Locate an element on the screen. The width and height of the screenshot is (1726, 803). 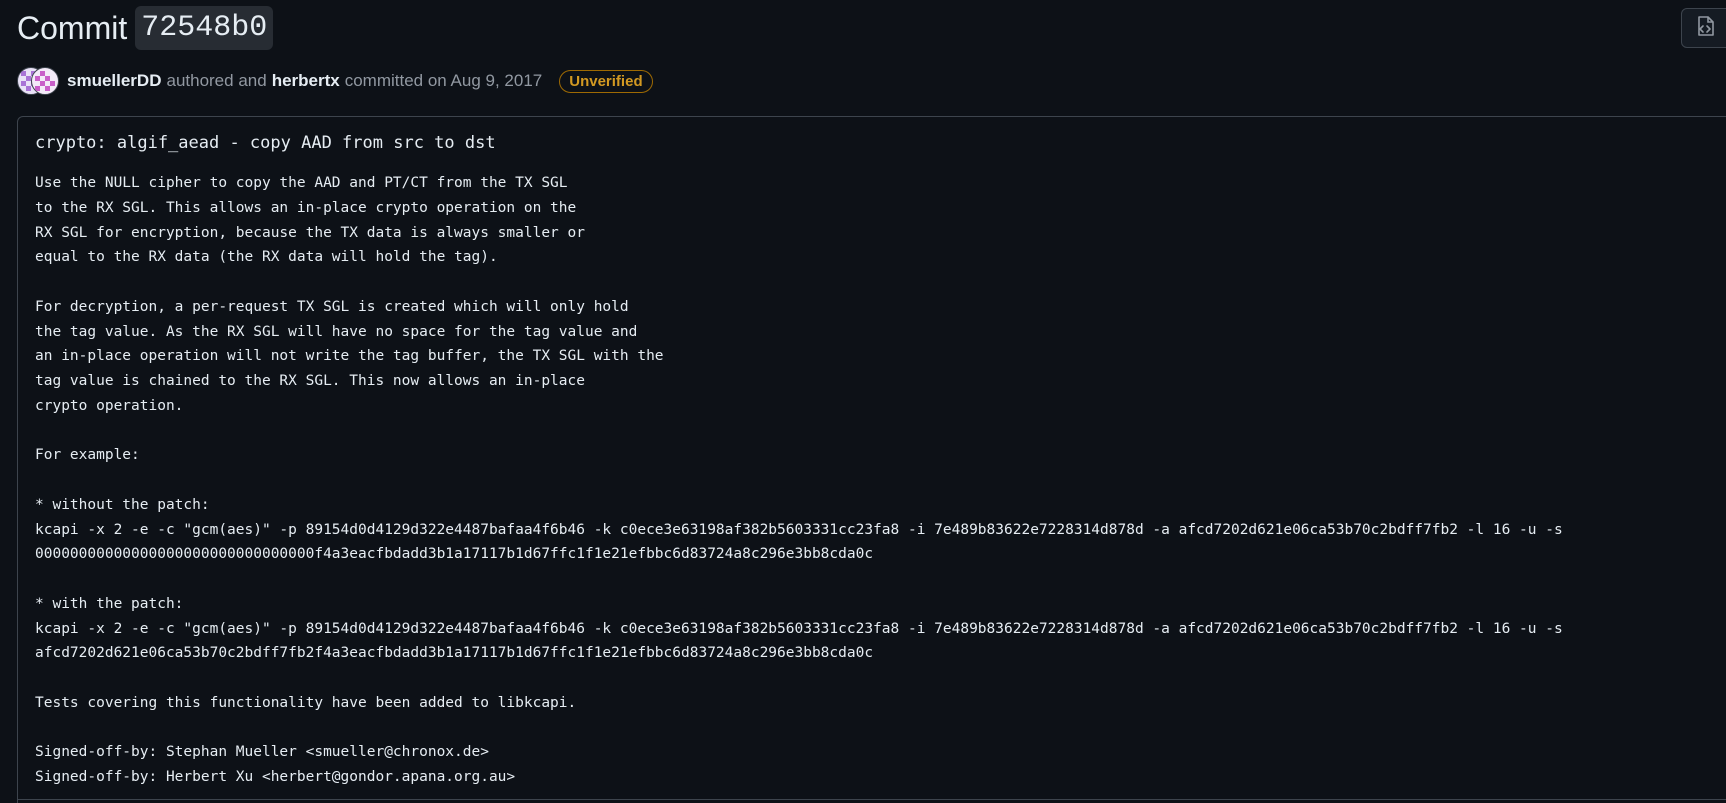
page-title-label: Commit is located at coordinates (72, 28).